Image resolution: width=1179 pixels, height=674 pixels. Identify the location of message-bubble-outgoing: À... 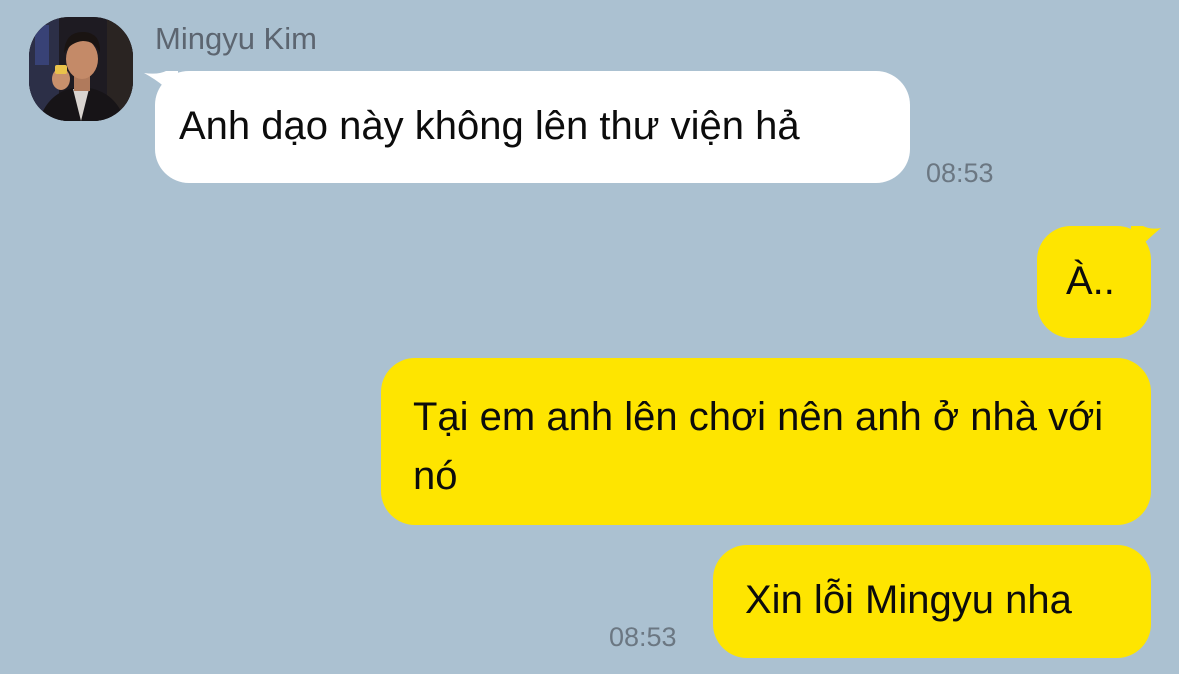
(1094, 282).